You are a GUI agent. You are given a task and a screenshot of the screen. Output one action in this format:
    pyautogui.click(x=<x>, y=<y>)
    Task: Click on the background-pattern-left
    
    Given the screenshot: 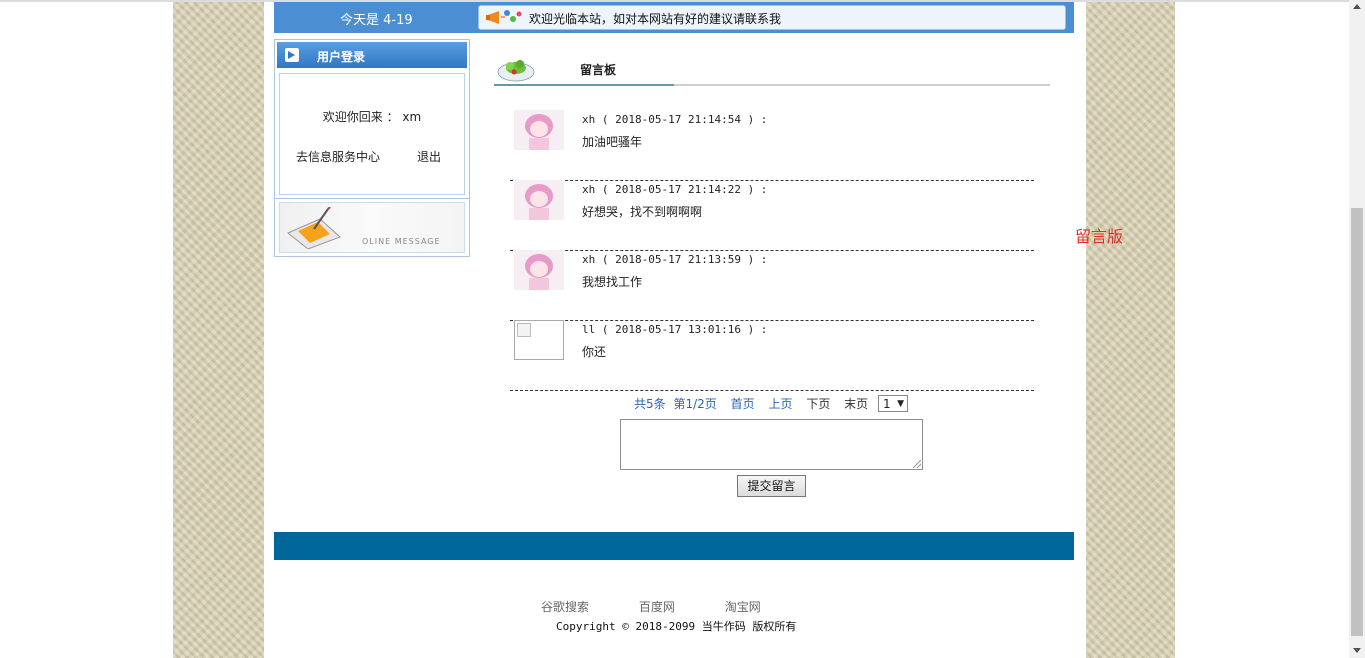 What is the action you would take?
    pyautogui.click(x=218, y=330)
    